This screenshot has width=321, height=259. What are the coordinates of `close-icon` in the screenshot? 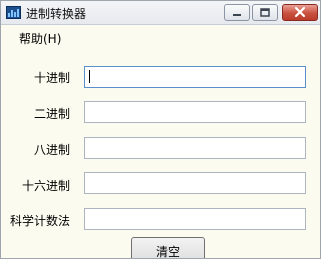 It's located at (300, 12).